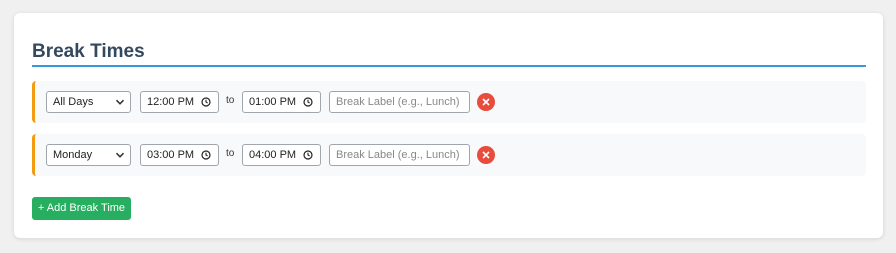 This screenshot has height=253, width=896. I want to click on start-time-input: 03:00 PM, so click(179, 155).